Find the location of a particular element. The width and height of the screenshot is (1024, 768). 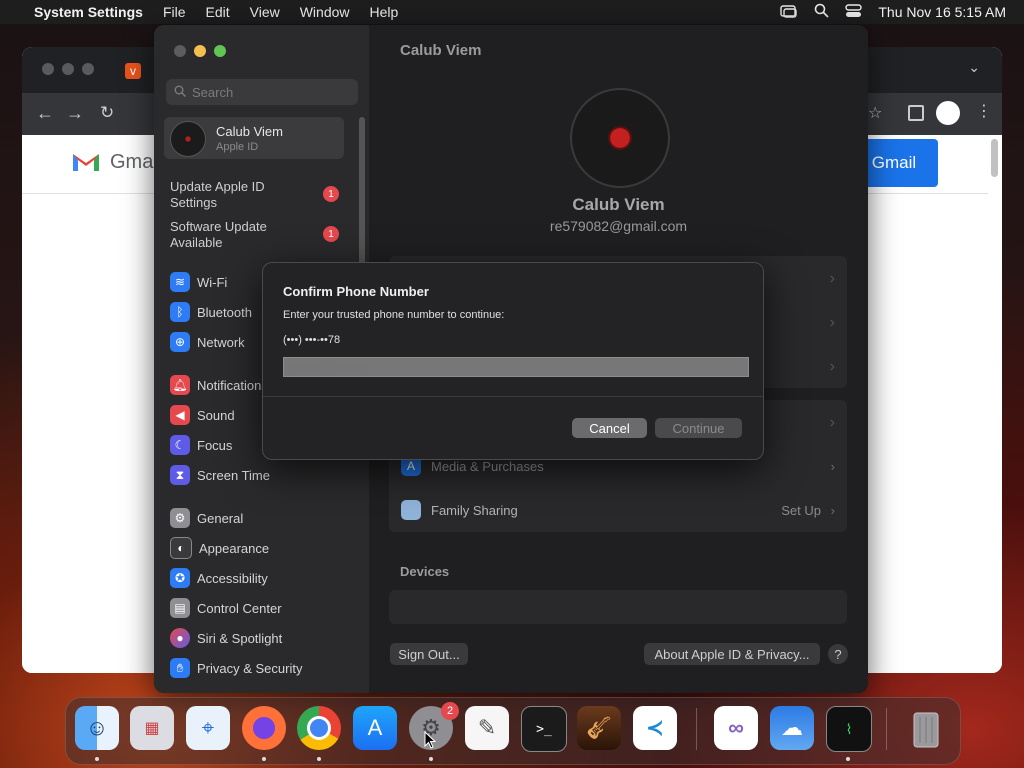

sidebar-item-network: ⊕ Network is located at coordinates (207, 342).